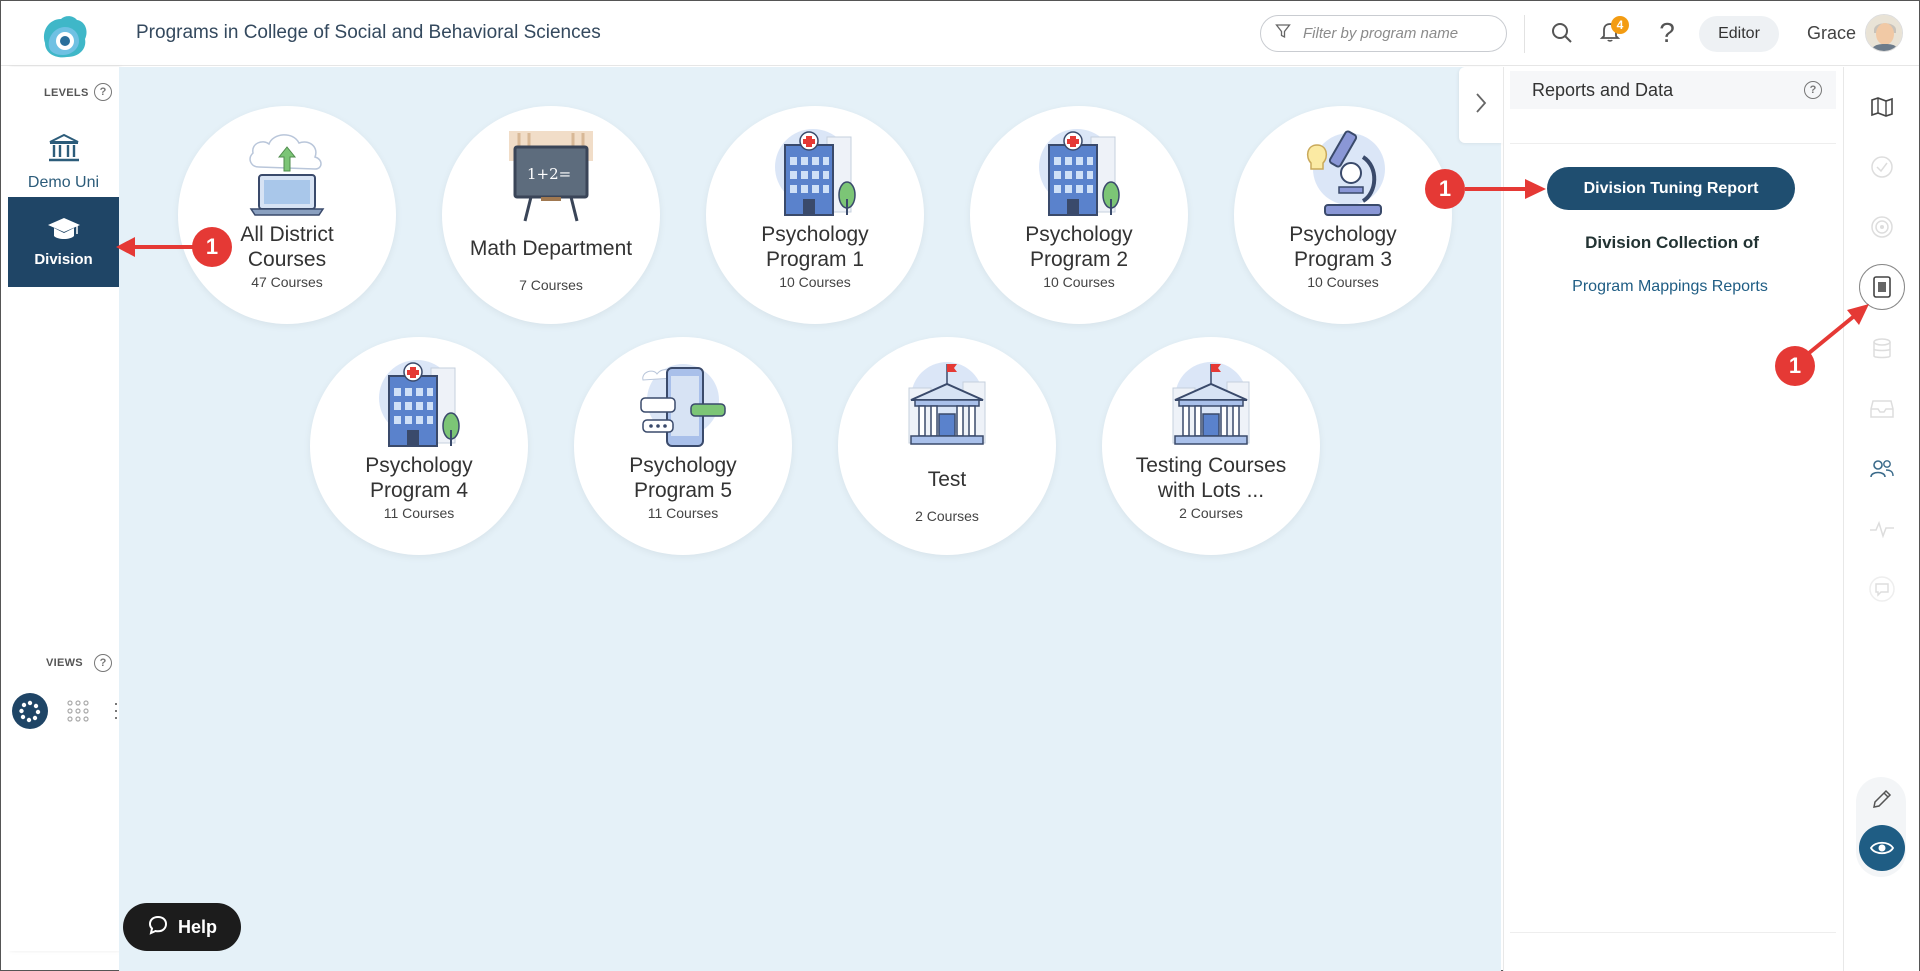 The image size is (1920, 971). I want to click on avatar, so click(1884, 33).